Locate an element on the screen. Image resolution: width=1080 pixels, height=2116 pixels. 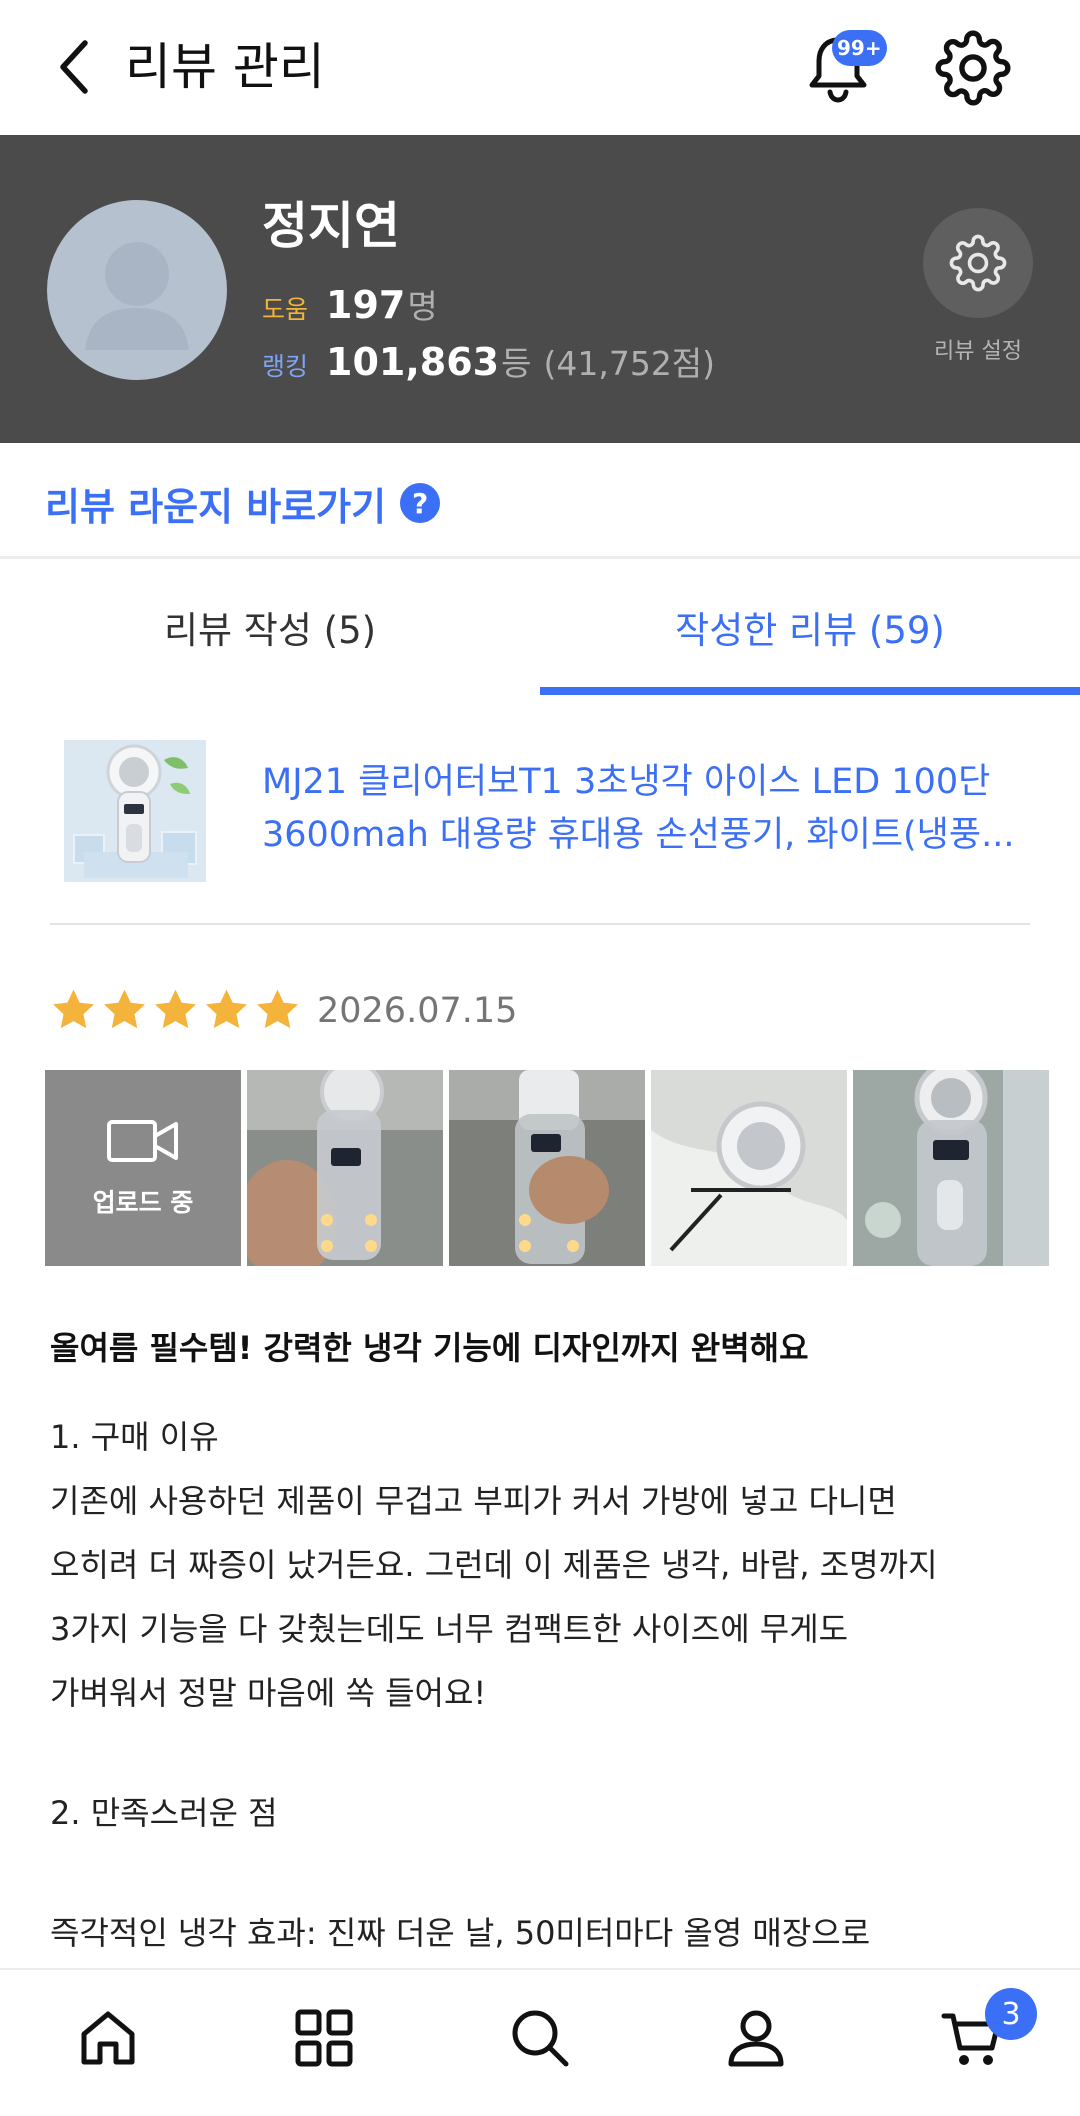
nav-my-page is located at coordinates (756, 2038).